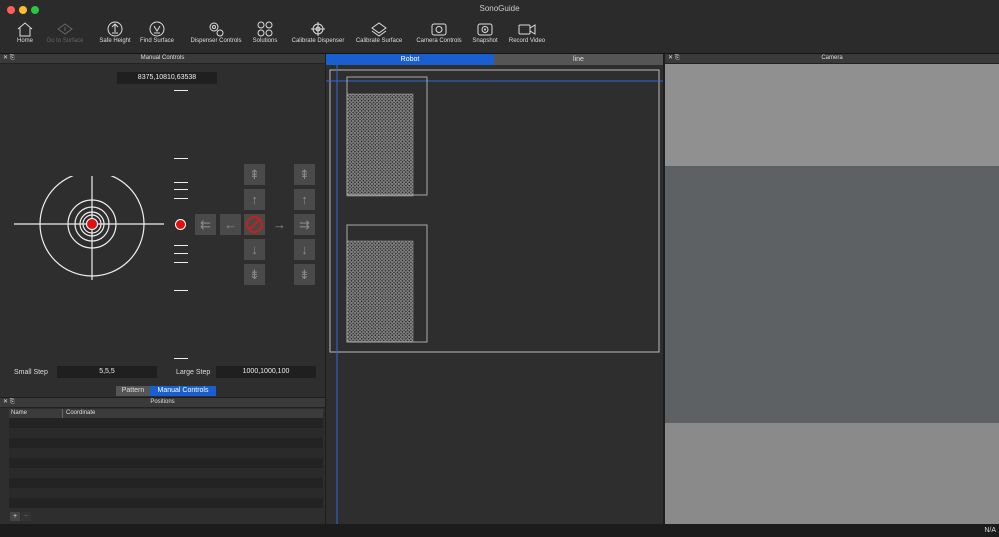 The image size is (999, 537). I want to click on title-bar: SonoGuide, so click(499, 10).